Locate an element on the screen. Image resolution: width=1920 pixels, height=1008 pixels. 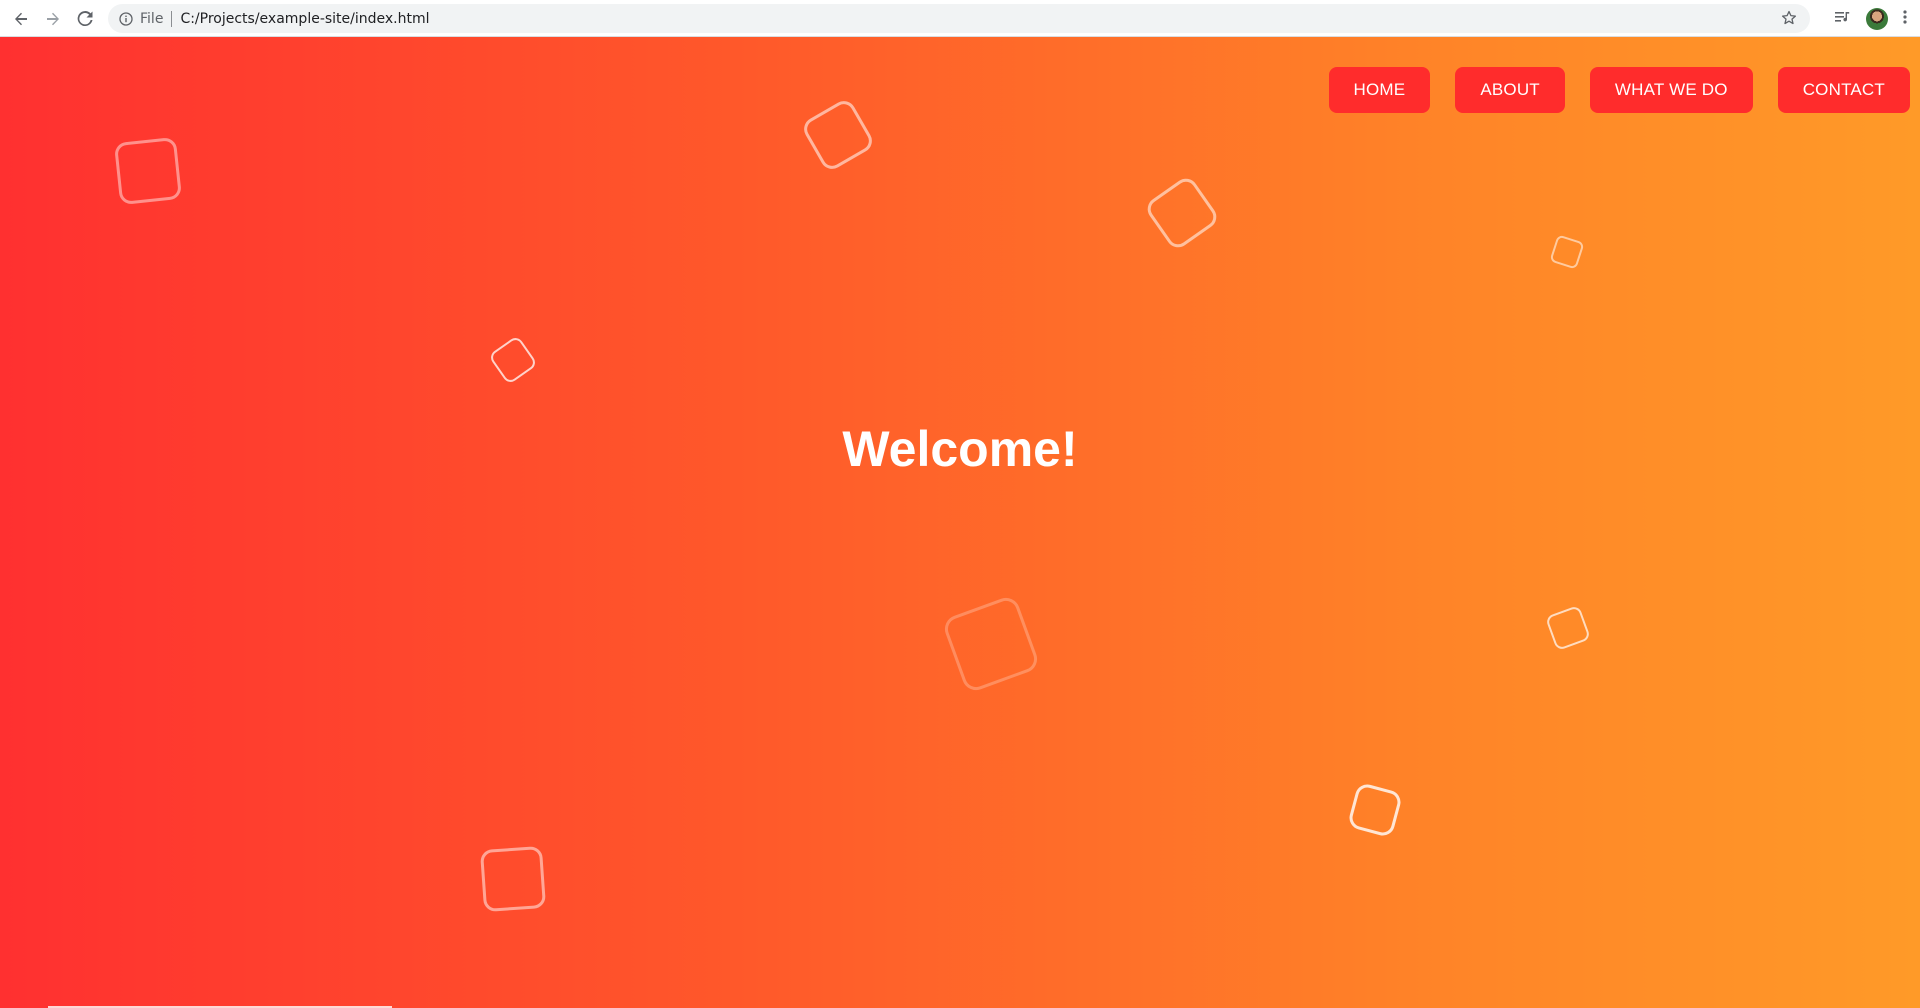
url-scheme-label: File is located at coordinates (152, 18).